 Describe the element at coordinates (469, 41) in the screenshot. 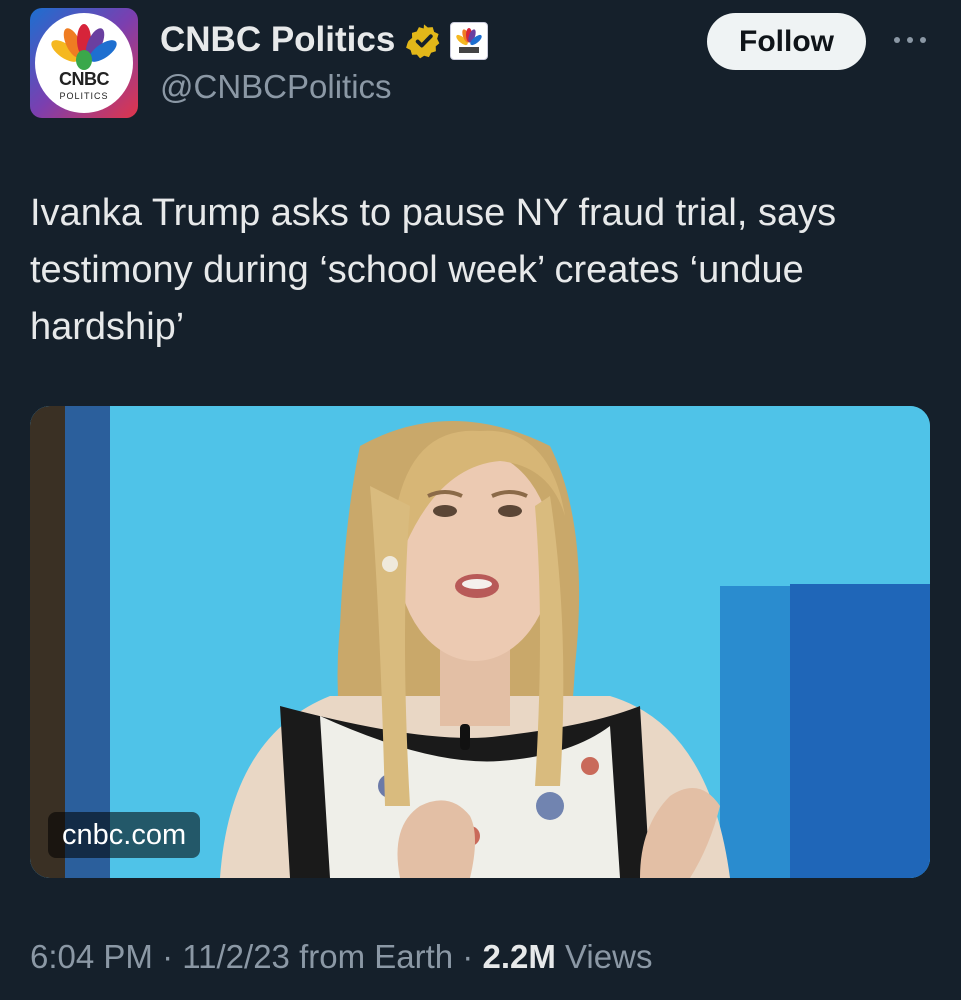

I see `affiliate-logo-icon` at that location.